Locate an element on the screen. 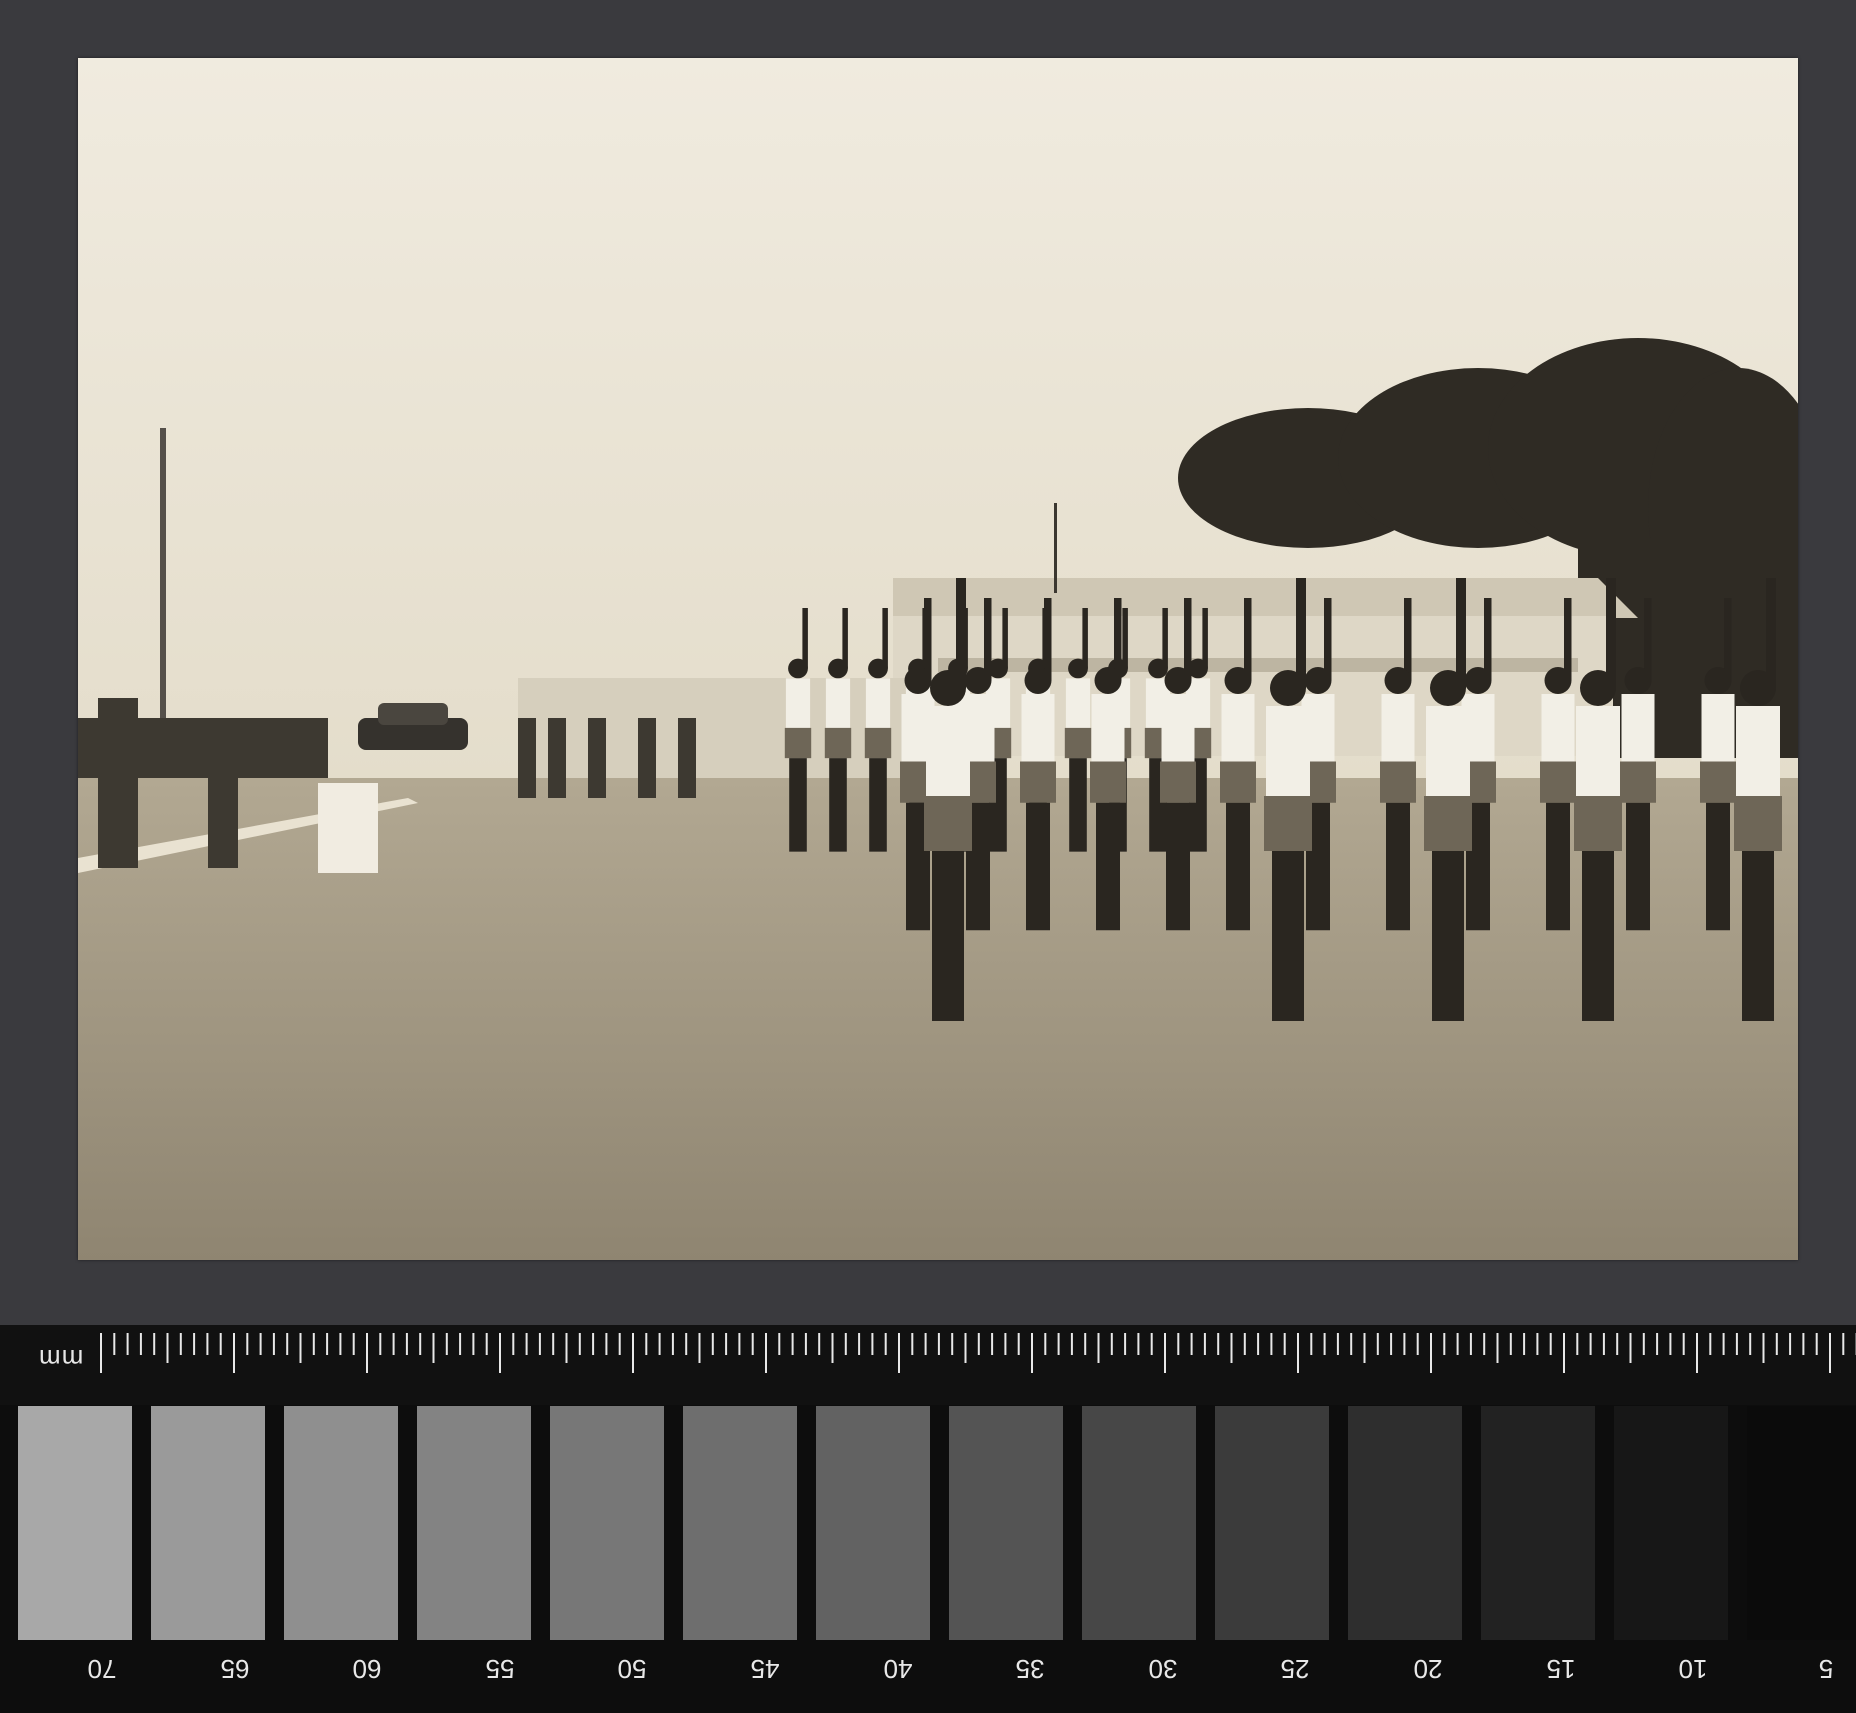 This screenshot has height=1713, width=1856. scale-number: 60 is located at coordinates (367, 1669).